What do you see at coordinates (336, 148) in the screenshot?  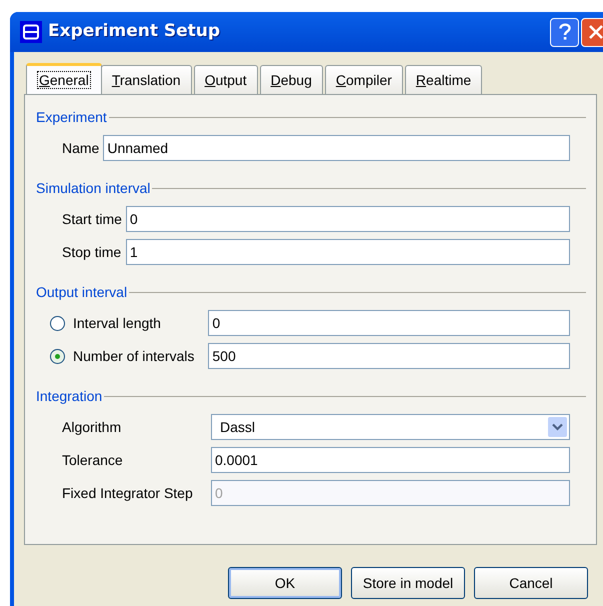 I see `input-field: Unnamed` at bounding box center [336, 148].